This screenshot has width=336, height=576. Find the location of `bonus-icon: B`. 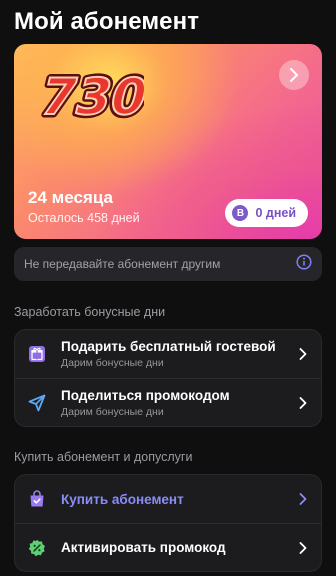

bonus-icon: B is located at coordinates (240, 213).